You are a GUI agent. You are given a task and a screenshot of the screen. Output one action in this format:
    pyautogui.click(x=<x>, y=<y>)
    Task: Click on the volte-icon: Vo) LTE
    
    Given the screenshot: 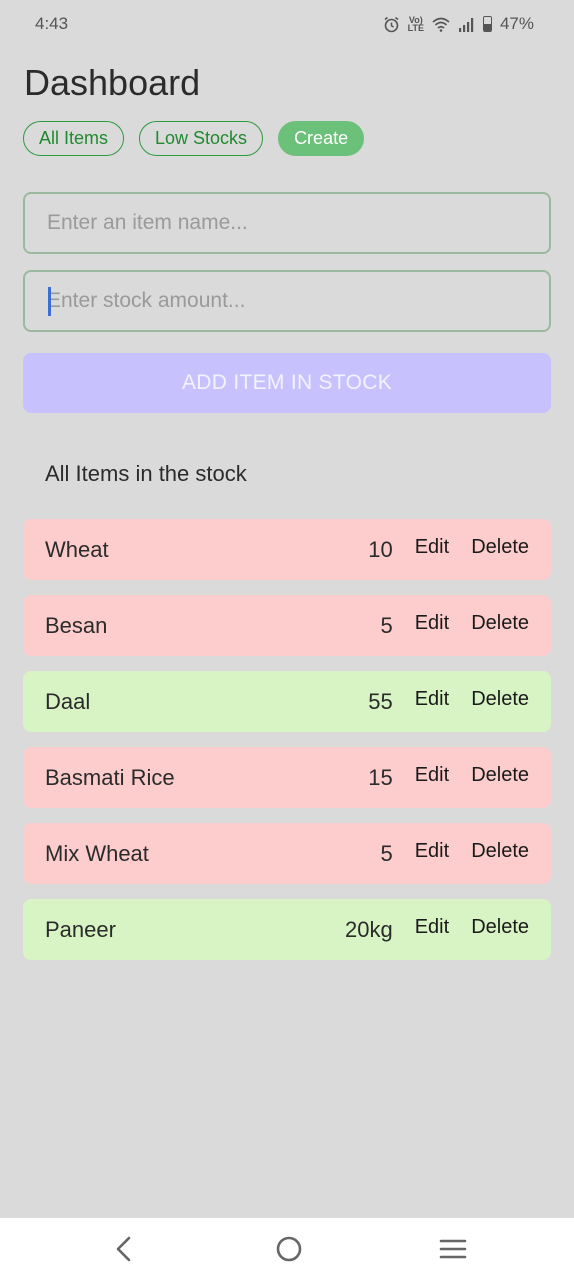 What is the action you would take?
    pyautogui.click(x=415, y=24)
    